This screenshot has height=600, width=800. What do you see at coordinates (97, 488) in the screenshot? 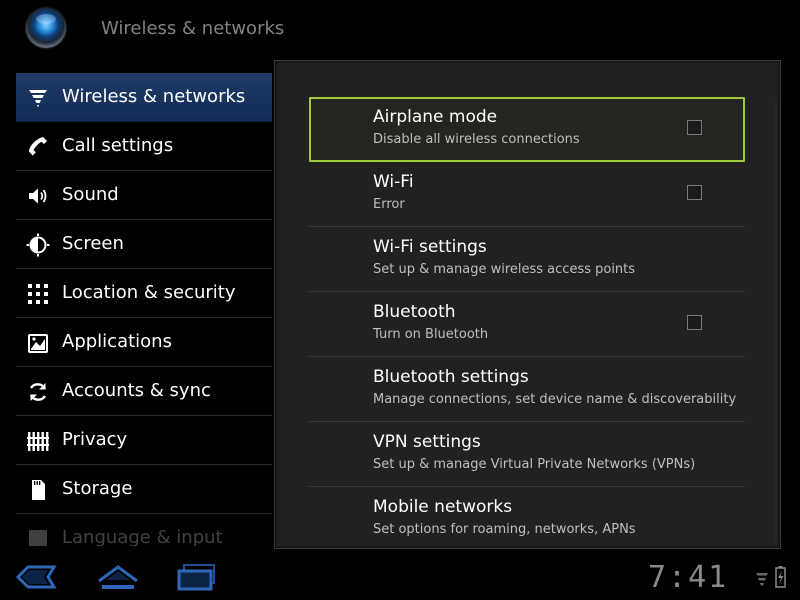
I see `nav-label: Storage` at bounding box center [97, 488].